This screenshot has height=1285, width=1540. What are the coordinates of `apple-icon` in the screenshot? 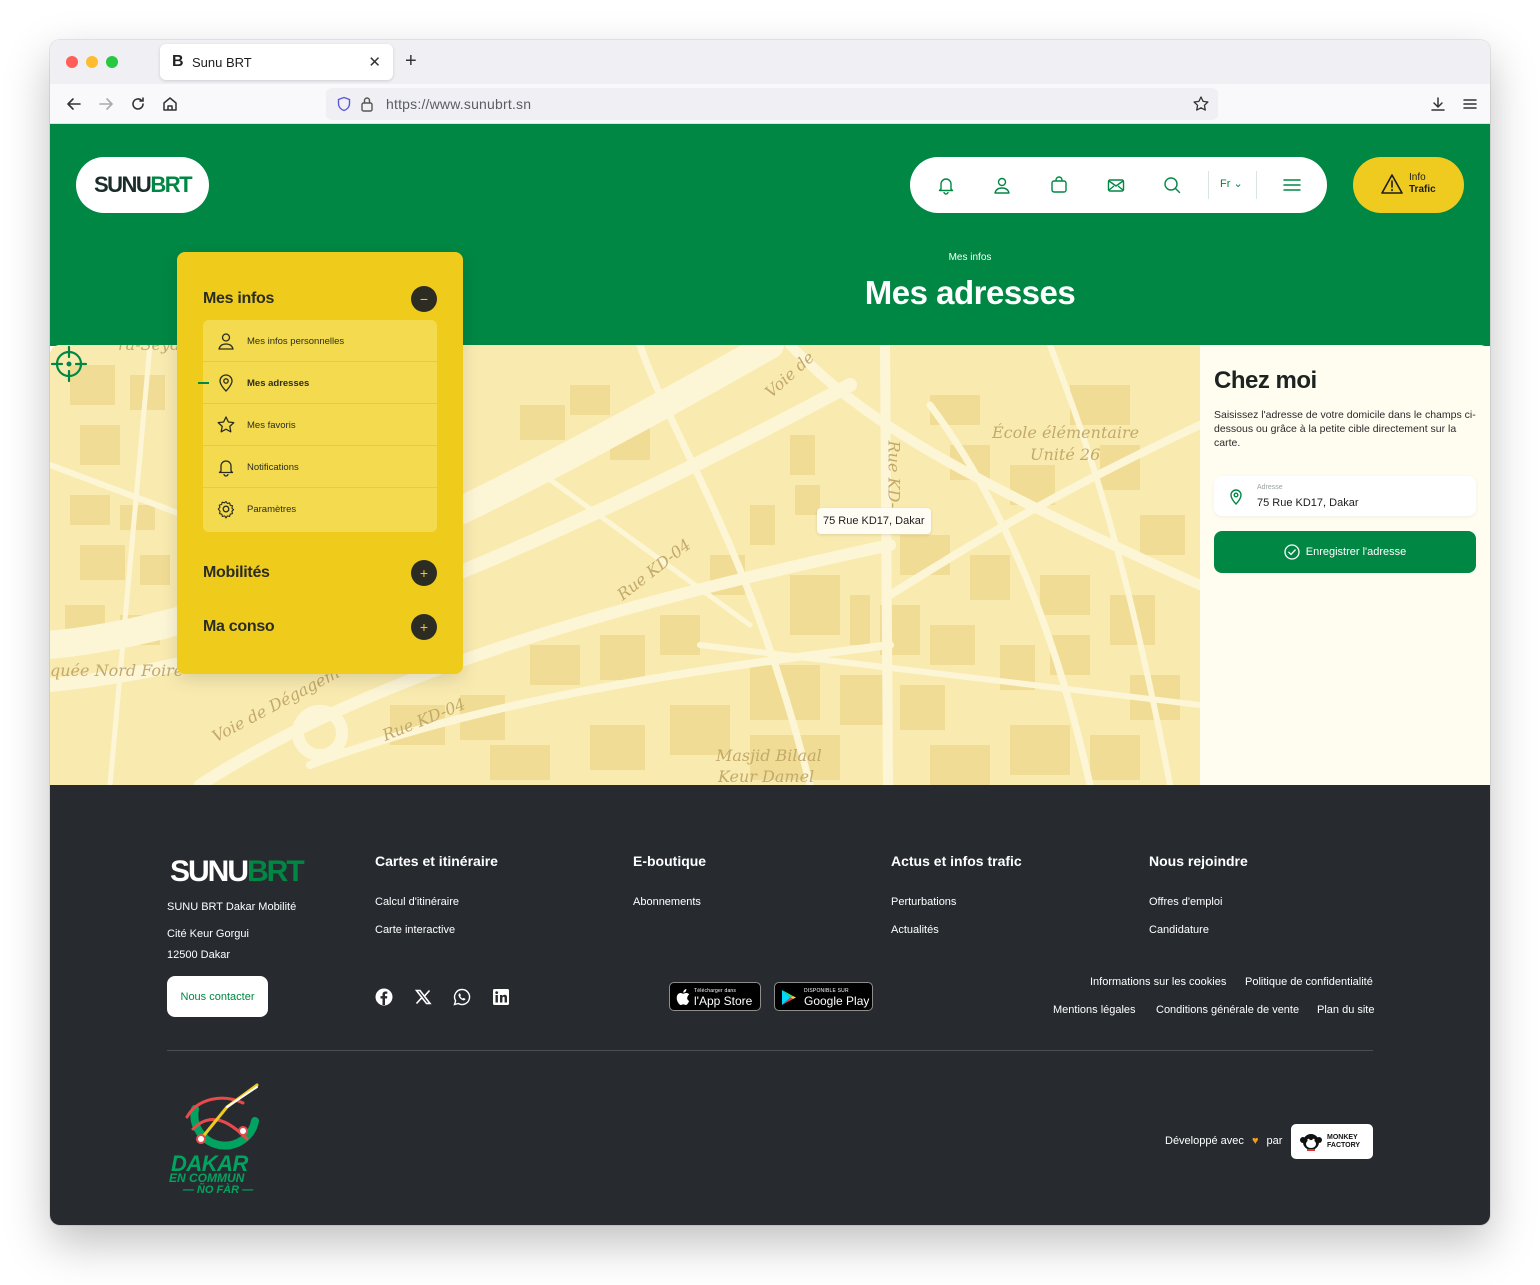 It's located at (683, 997).